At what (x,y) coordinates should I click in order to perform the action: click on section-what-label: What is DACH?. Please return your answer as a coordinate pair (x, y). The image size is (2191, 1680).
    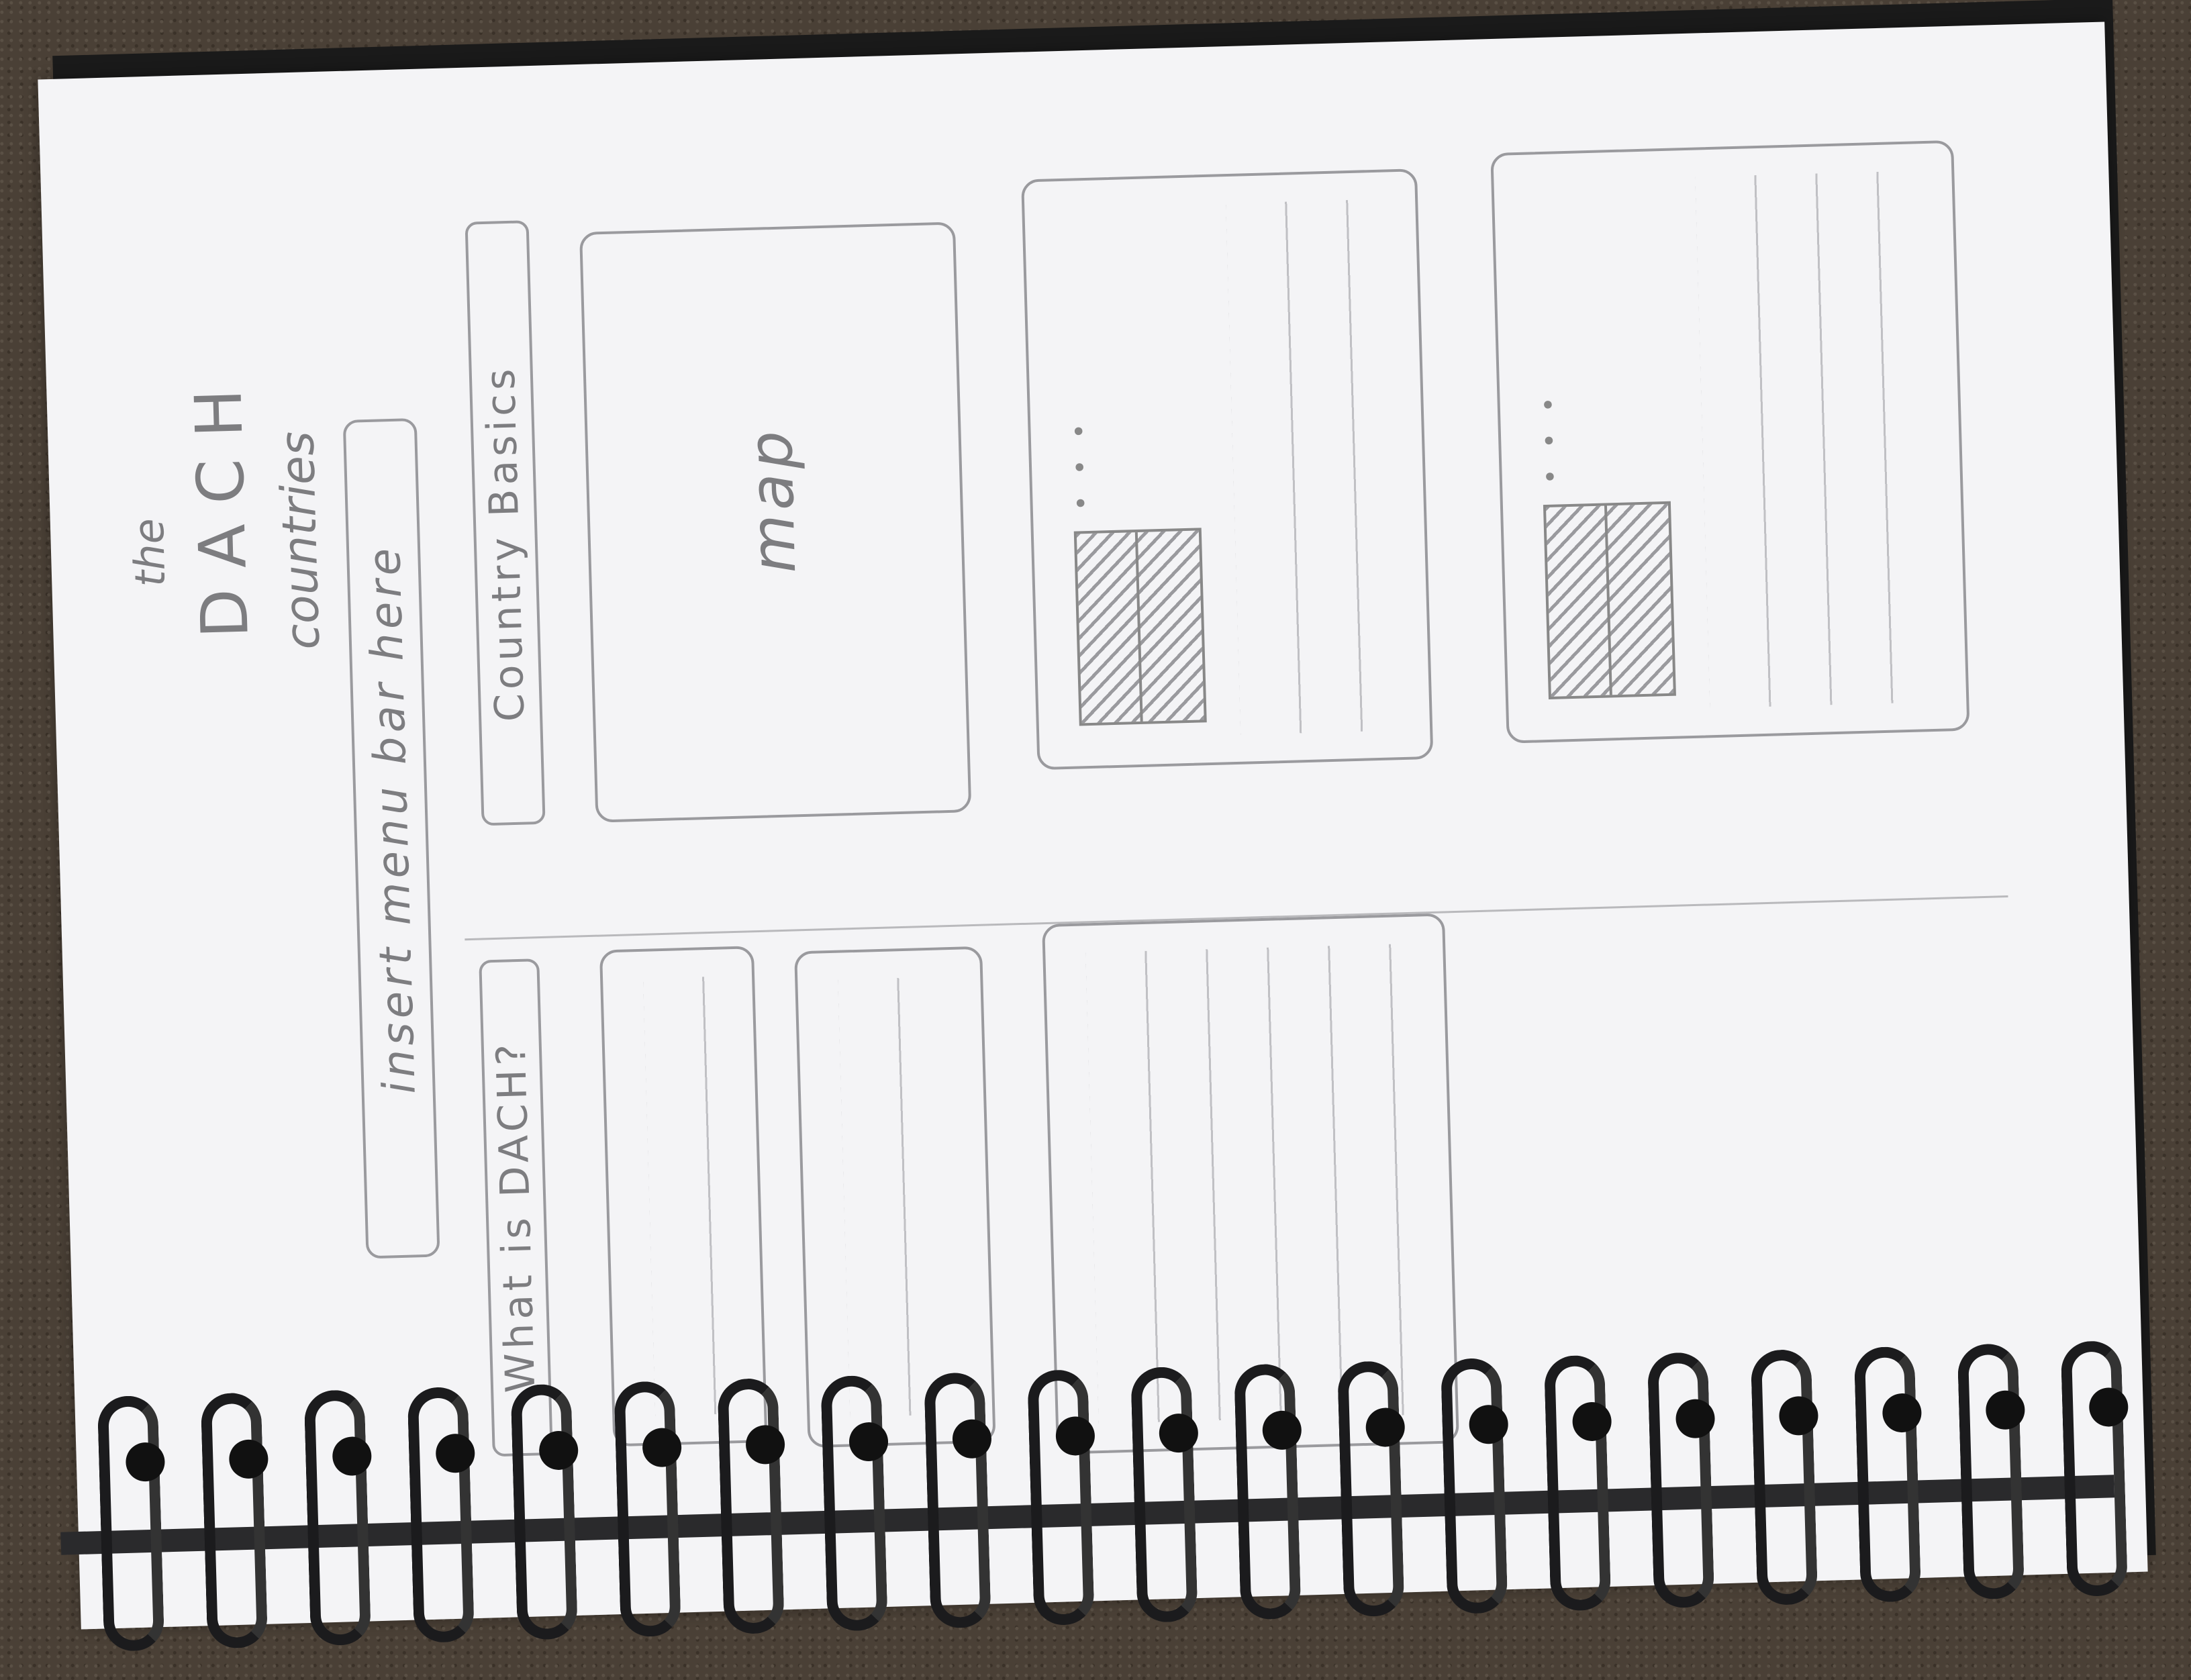
    Looking at the image, I should click on (516, 1216).